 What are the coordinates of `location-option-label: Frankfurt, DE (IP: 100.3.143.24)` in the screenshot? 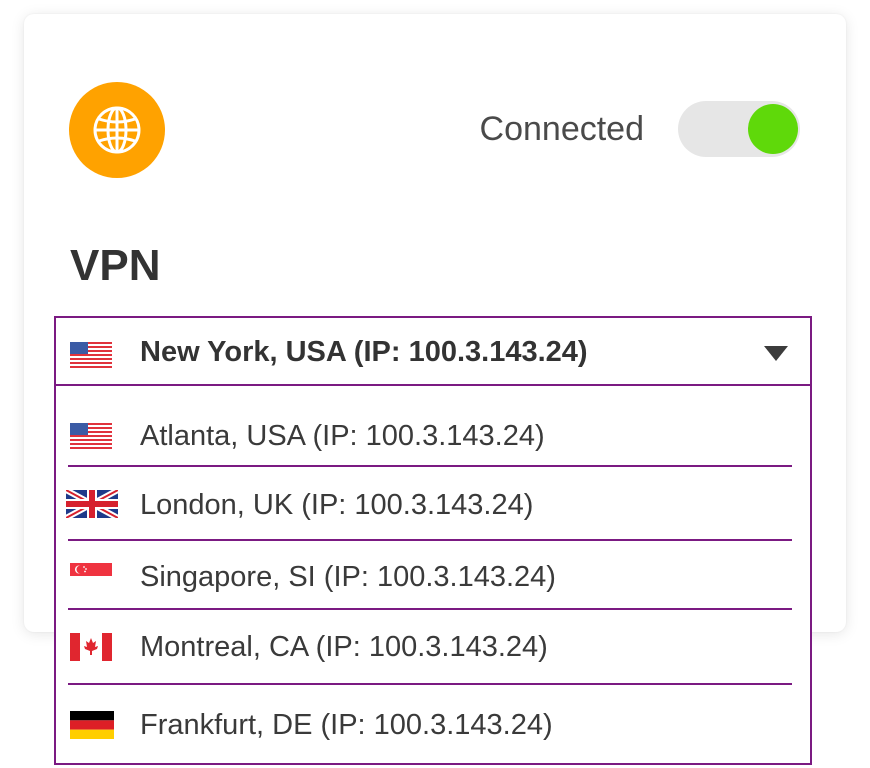 It's located at (346, 725).